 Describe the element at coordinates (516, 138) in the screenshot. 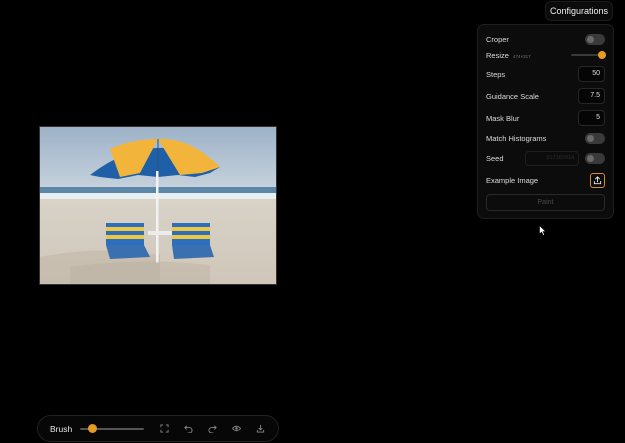

I see `match-histograms-label: Match Histograms` at that location.